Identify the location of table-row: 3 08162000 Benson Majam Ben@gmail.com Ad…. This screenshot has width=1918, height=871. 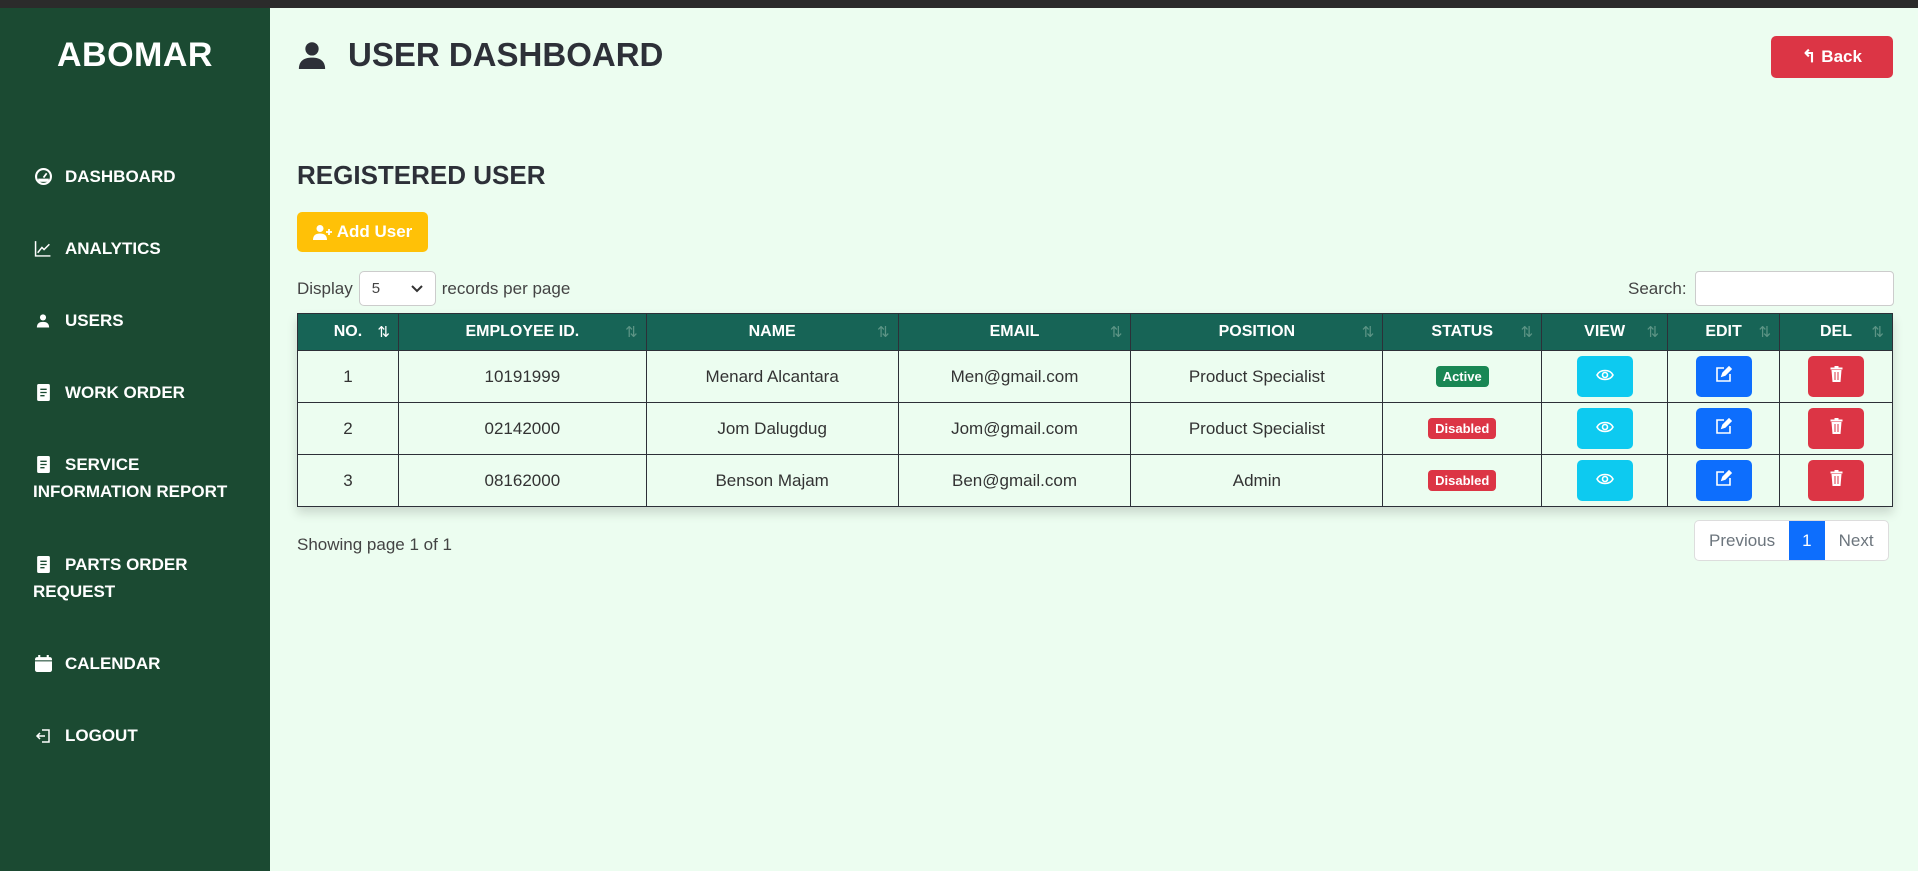
(1095, 480).